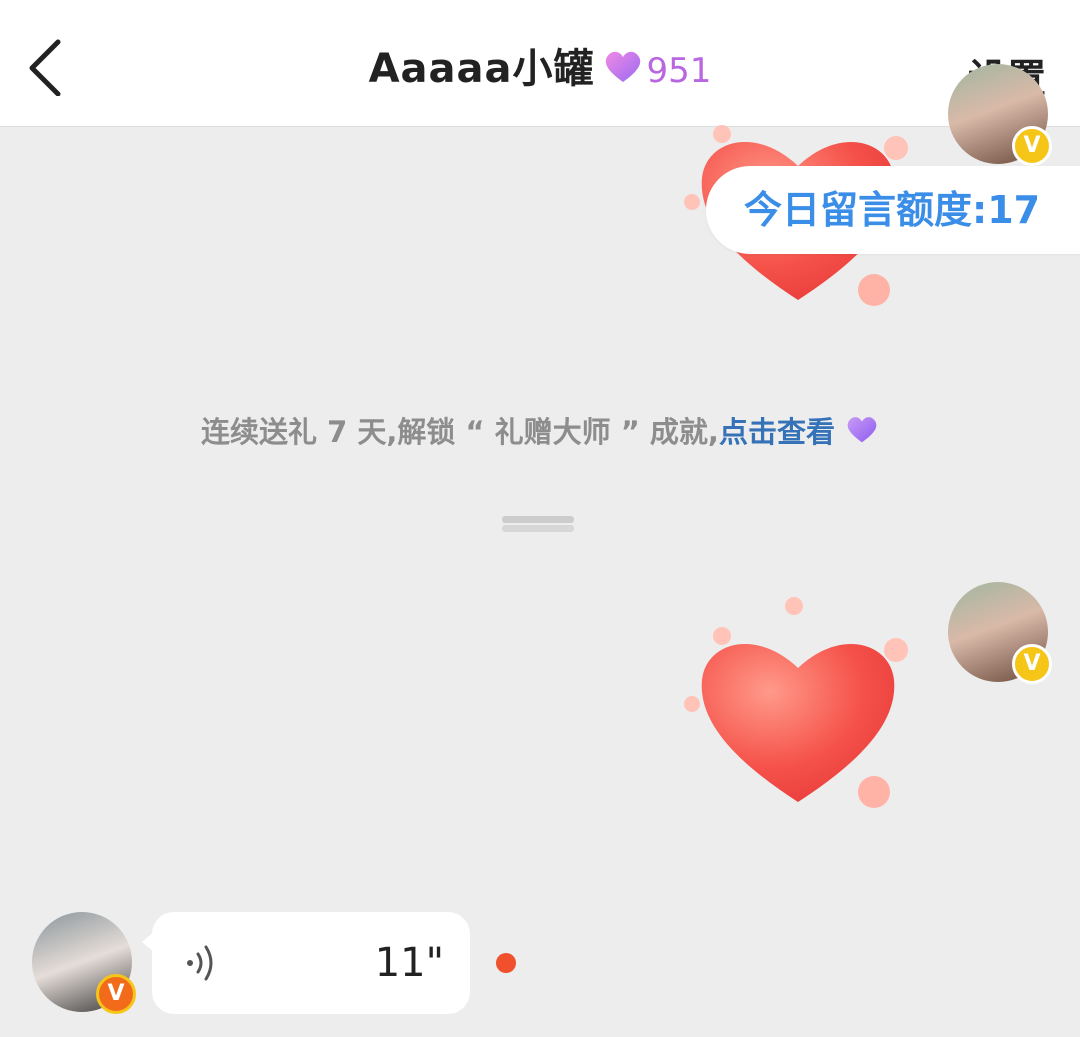 The width and height of the screenshot is (1080, 1037). What do you see at coordinates (862, 434) in the screenshot?
I see `purple-heart-icon` at bounding box center [862, 434].